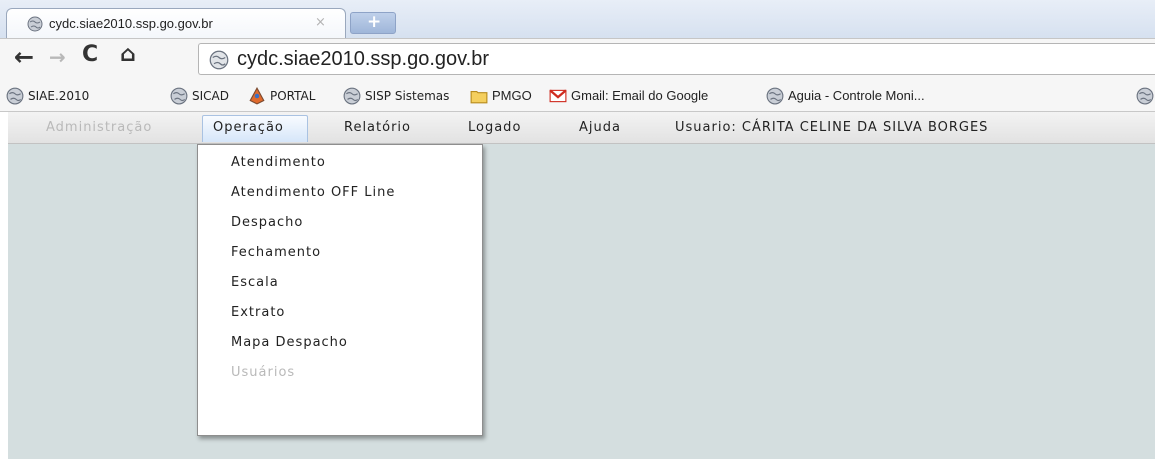 The width and height of the screenshot is (1155, 459). Describe the element at coordinates (479, 97) in the screenshot. I see `folder-icon` at that location.